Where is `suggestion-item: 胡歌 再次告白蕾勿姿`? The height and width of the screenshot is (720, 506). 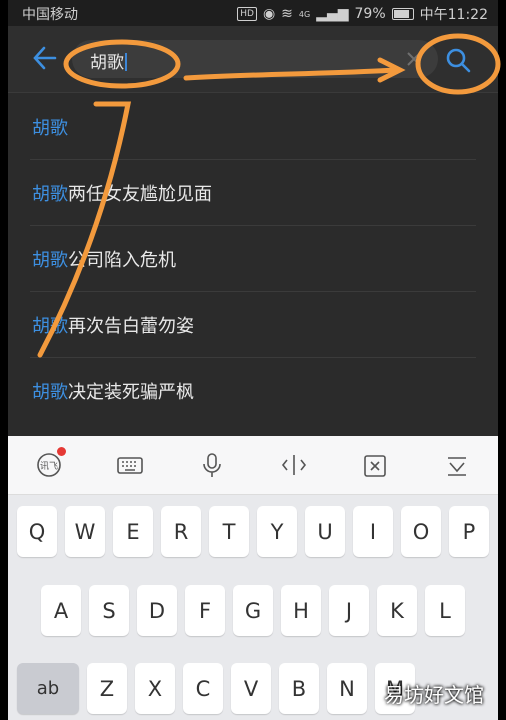
suggestion-item: 胡歌 再次告白蕾勿姿 is located at coordinates (253, 325).